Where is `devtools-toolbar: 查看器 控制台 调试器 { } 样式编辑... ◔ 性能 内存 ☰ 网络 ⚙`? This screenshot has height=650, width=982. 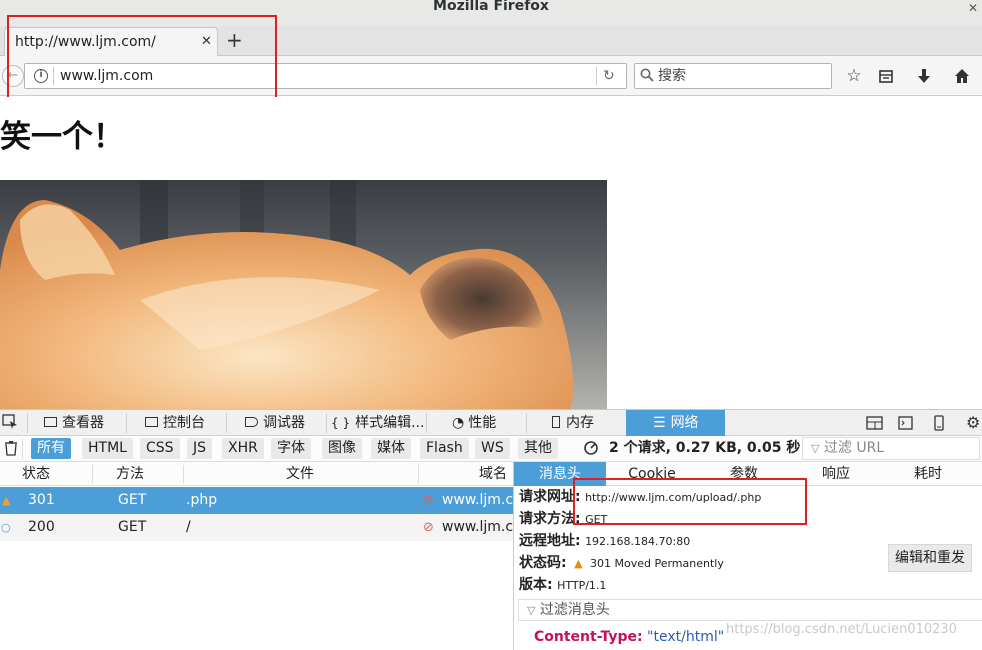
devtools-toolbar: 查看器 控制台 调试器 { } 样式编辑... ◔ 性能 内存 ☰ 网络 ⚙ is located at coordinates (491, 422).